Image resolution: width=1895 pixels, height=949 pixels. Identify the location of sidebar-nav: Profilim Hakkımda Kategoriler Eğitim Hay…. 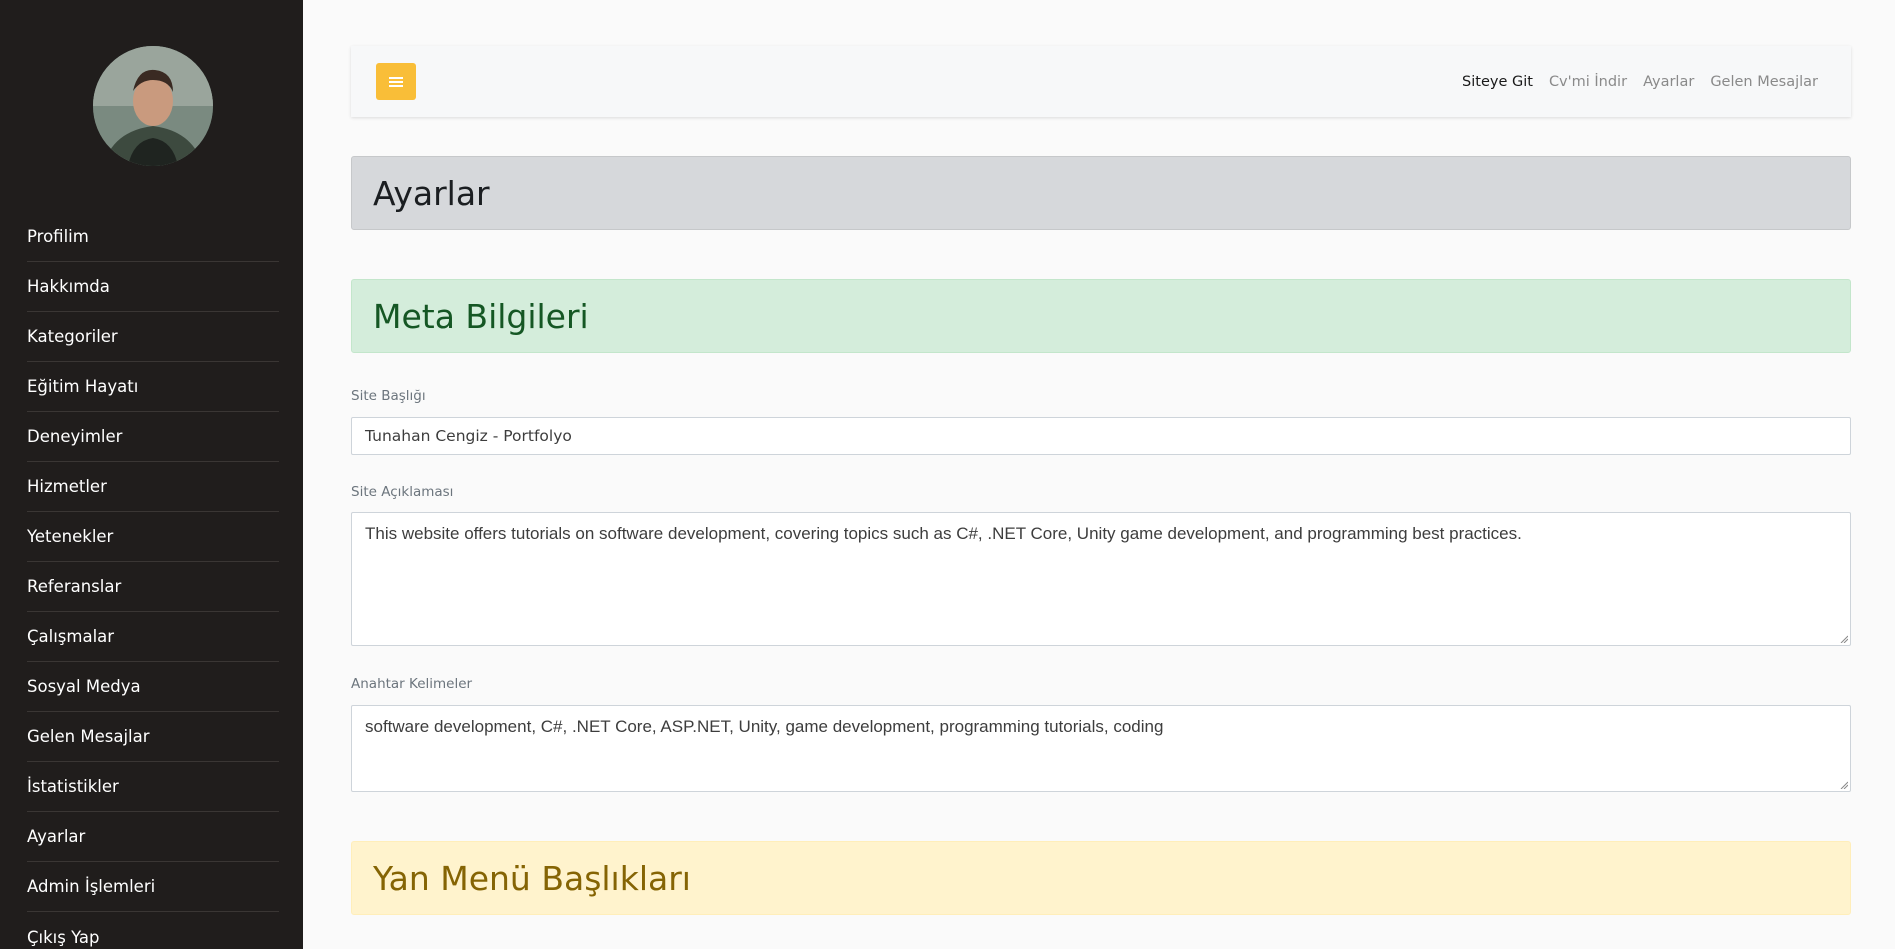
(153, 580).